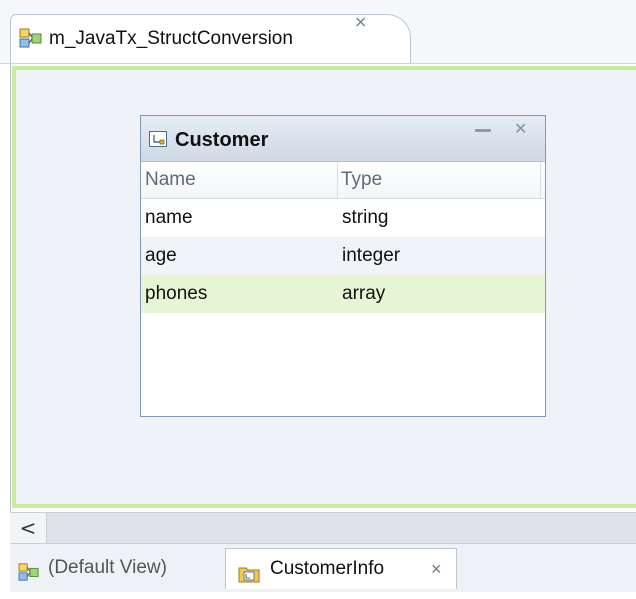 Image resolution: width=636 pixels, height=599 pixels. What do you see at coordinates (28, 528) in the screenshot?
I see `scroll-left-button: <` at bounding box center [28, 528].